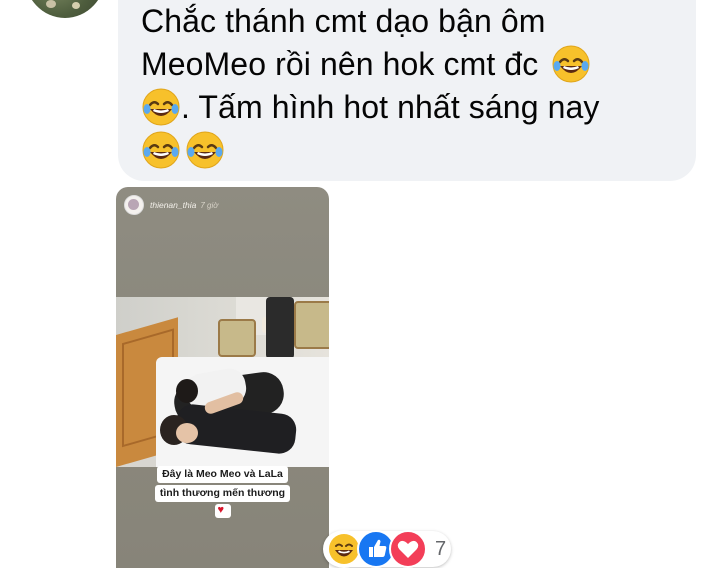 Image resolution: width=720 pixels, height=568 pixels. I want to click on love-reaction-icon, so click(408, 549).